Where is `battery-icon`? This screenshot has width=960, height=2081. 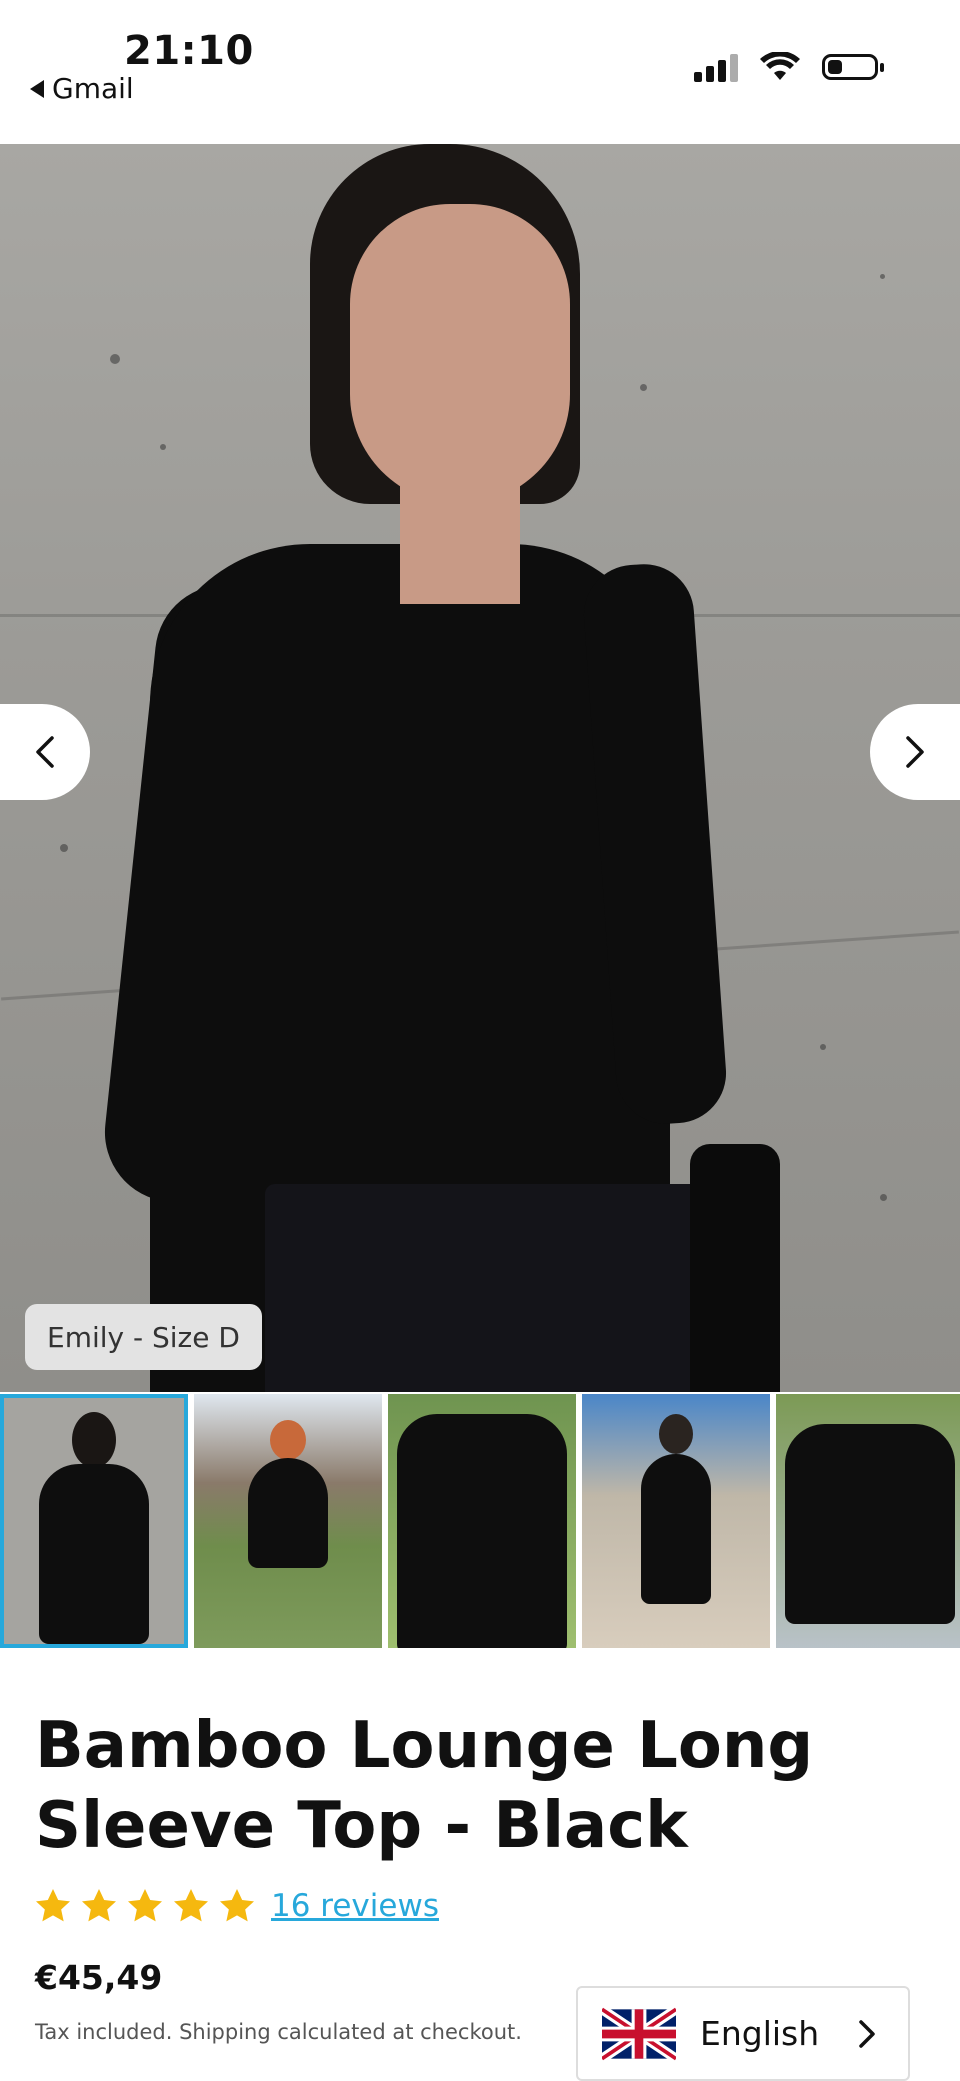 battery-icon is located at coordinates (853, 67).